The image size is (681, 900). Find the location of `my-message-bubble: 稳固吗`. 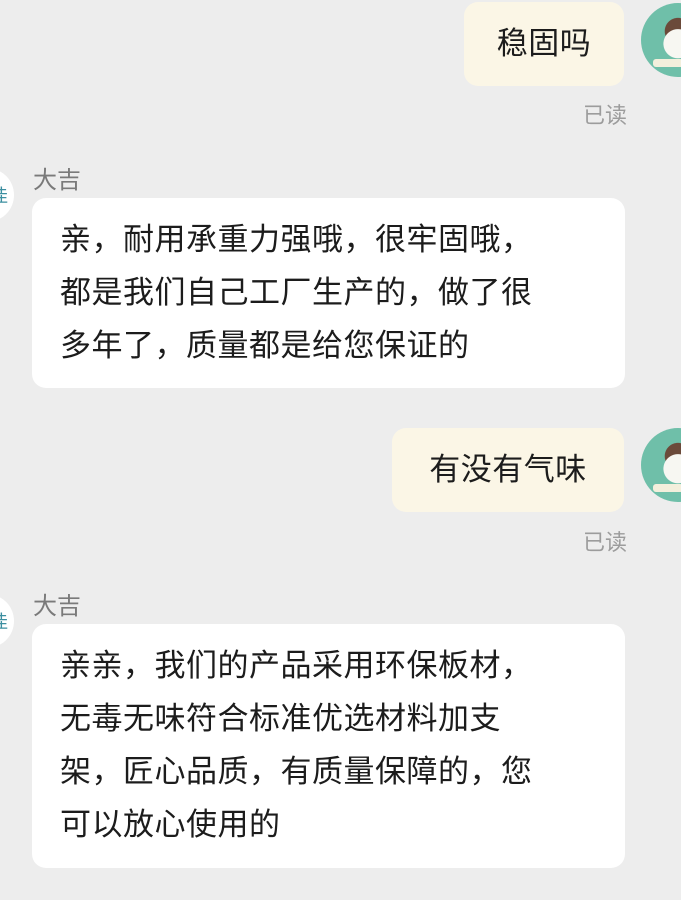

my-message-bubble: 稳固吗 is located at coordinates (544, 44).